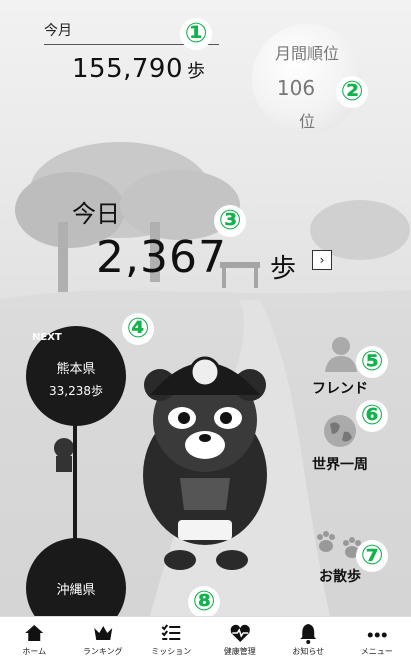 The height and width of the screenshot is (662, 411). Describe the element at coordinates (171, 632) in the screenshot. I see `checklist-icon` at that location.